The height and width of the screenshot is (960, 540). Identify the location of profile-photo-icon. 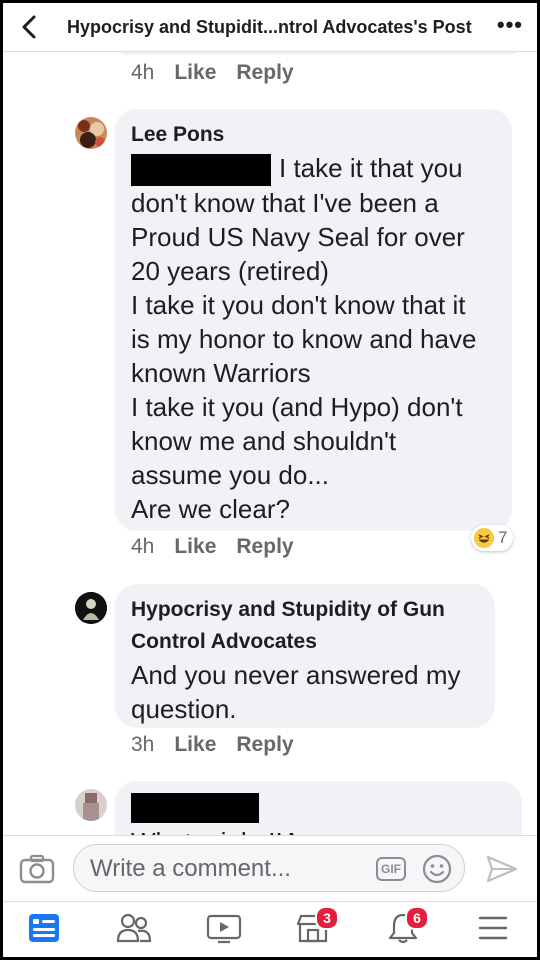
(91, 133).